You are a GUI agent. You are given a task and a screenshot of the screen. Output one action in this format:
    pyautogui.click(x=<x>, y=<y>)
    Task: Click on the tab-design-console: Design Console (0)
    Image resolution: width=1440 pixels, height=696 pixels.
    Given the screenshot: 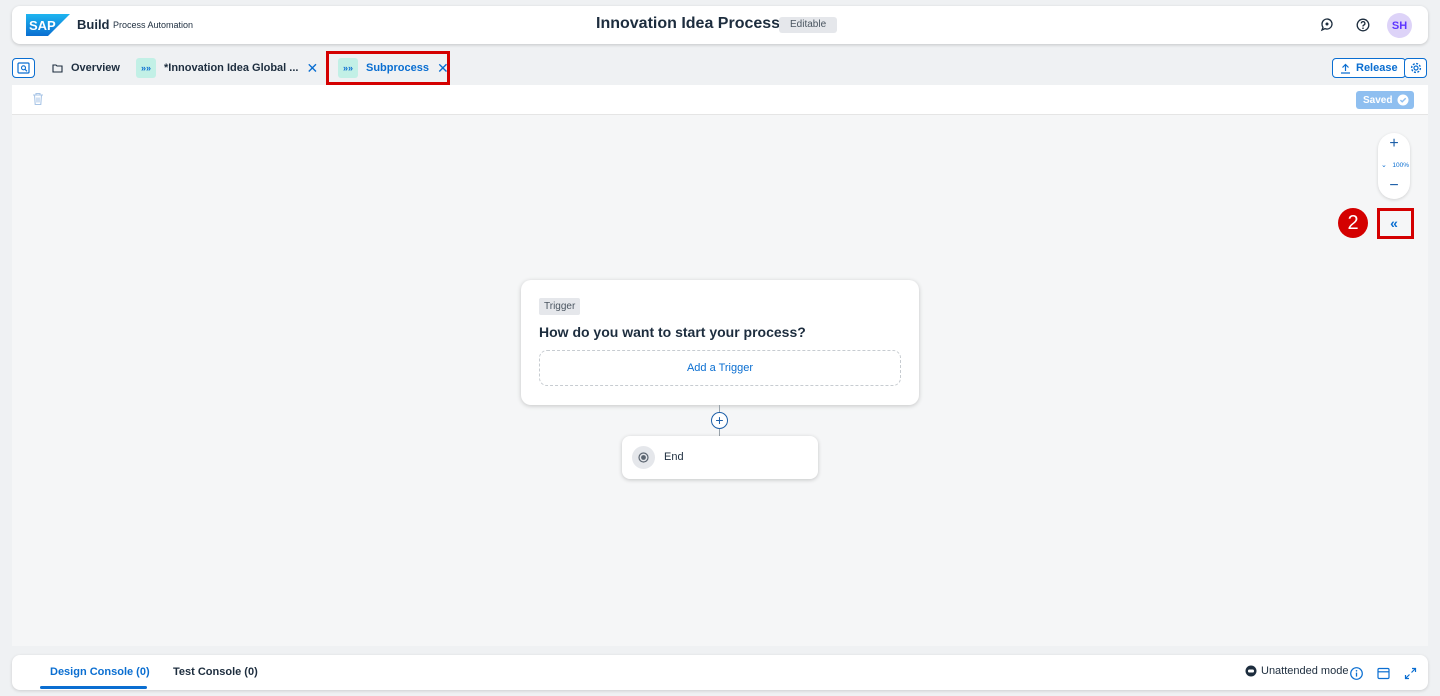 What is the action you would take?
    pyautogui.click(x=100, y=672)
    